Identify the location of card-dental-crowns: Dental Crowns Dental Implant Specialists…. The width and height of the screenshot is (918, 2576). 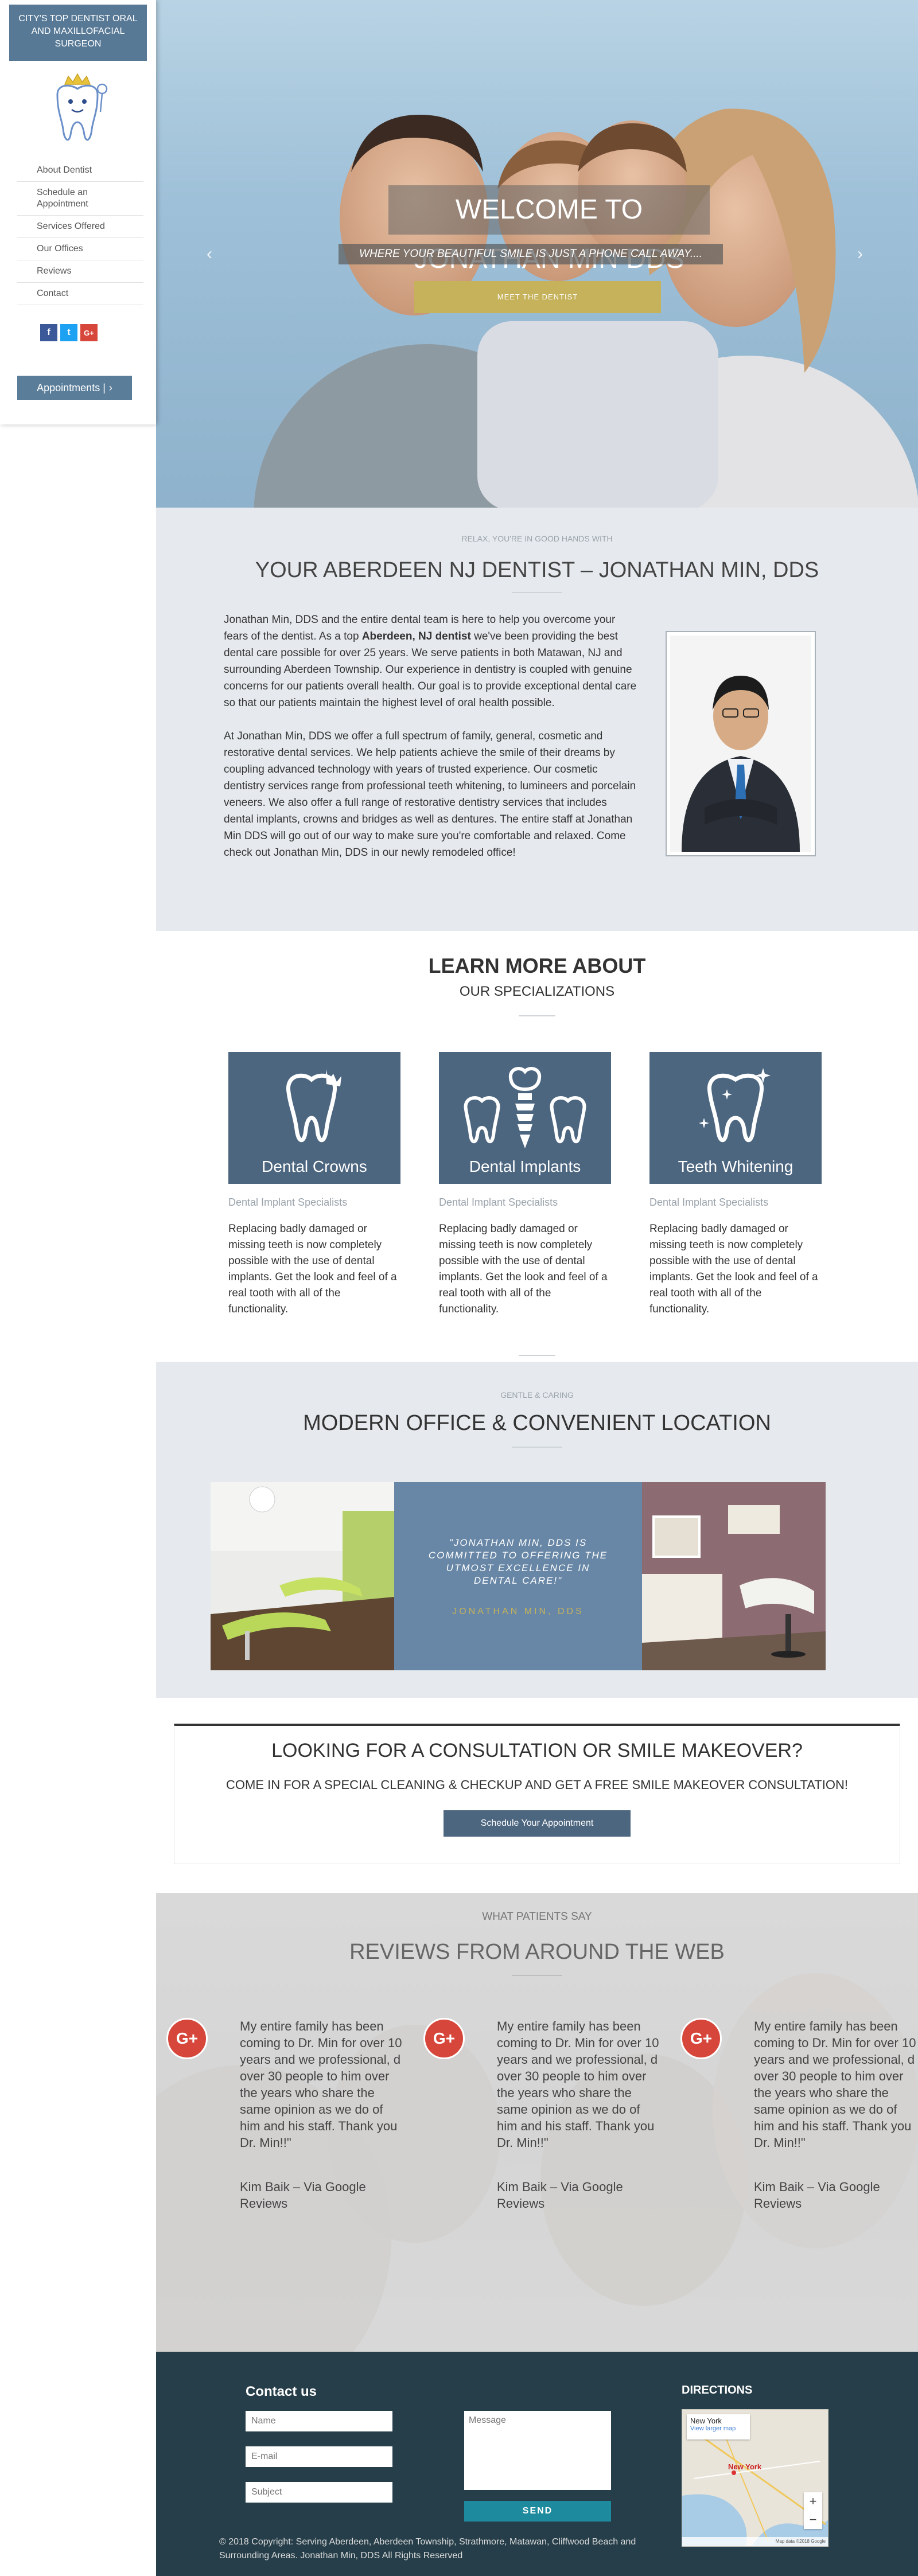
(314, 1185).